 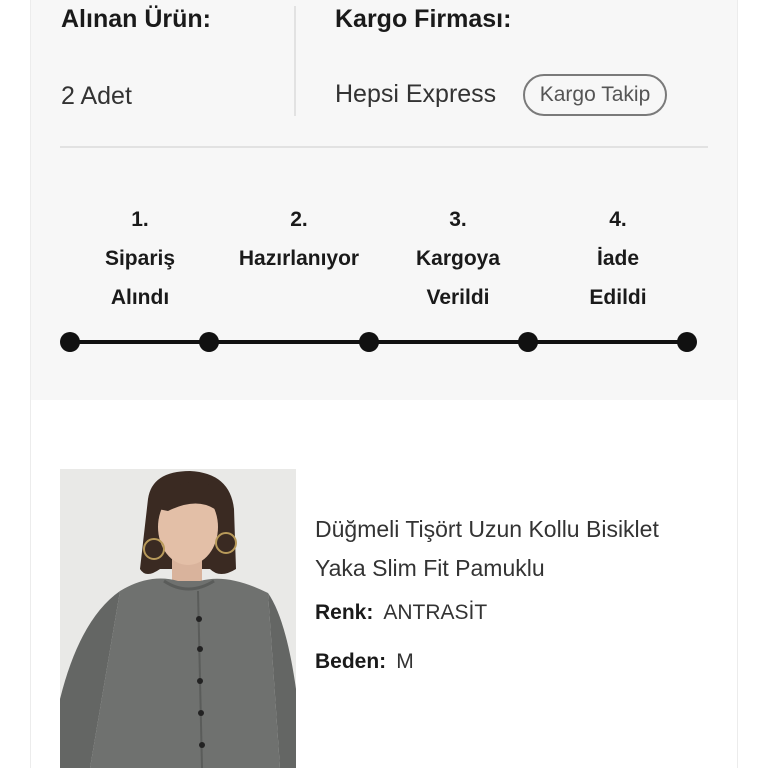 What do you see at coordinates (405, 661) in the screenshot?
I see `size-value: M` at bounding box center [405, 661].